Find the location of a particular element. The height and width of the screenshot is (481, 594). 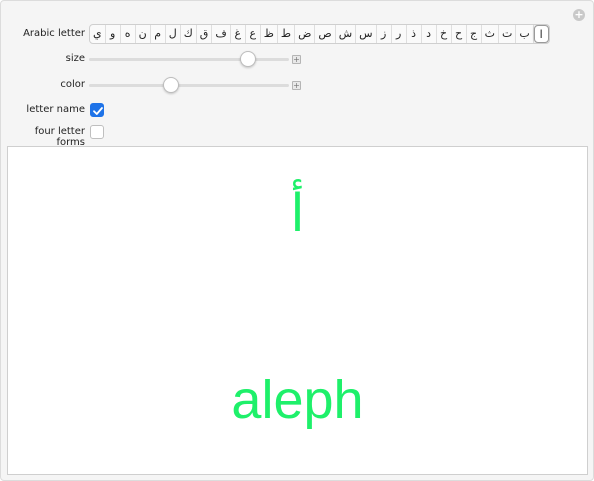

letter-button: ج is located at coordinates (474, 34).